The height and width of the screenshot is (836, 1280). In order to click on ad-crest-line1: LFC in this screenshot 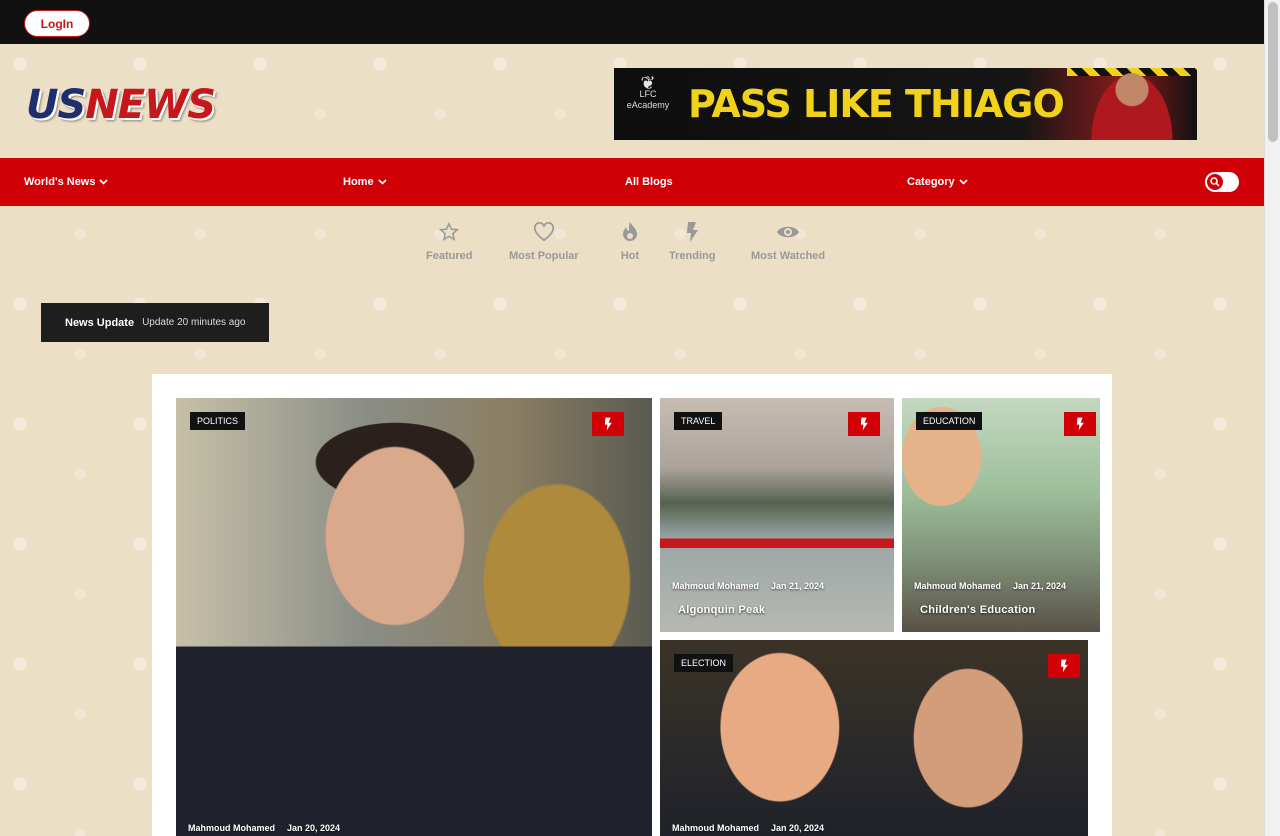, I will do `click(648, 94)`.